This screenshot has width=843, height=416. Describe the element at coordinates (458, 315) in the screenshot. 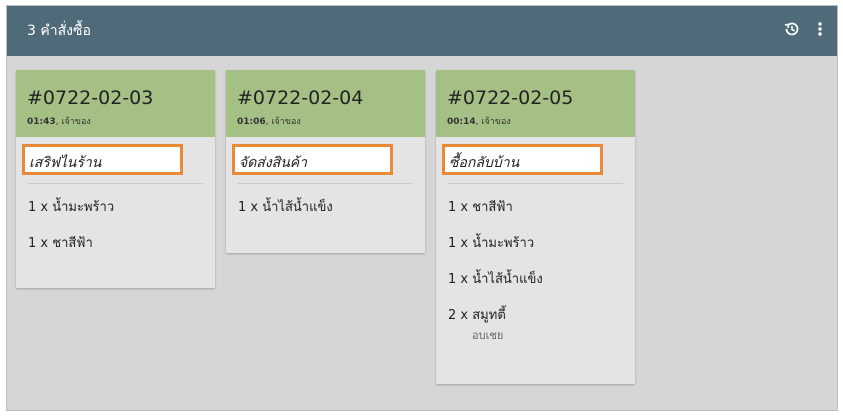

I see `item-qty: 2 x` at that location.